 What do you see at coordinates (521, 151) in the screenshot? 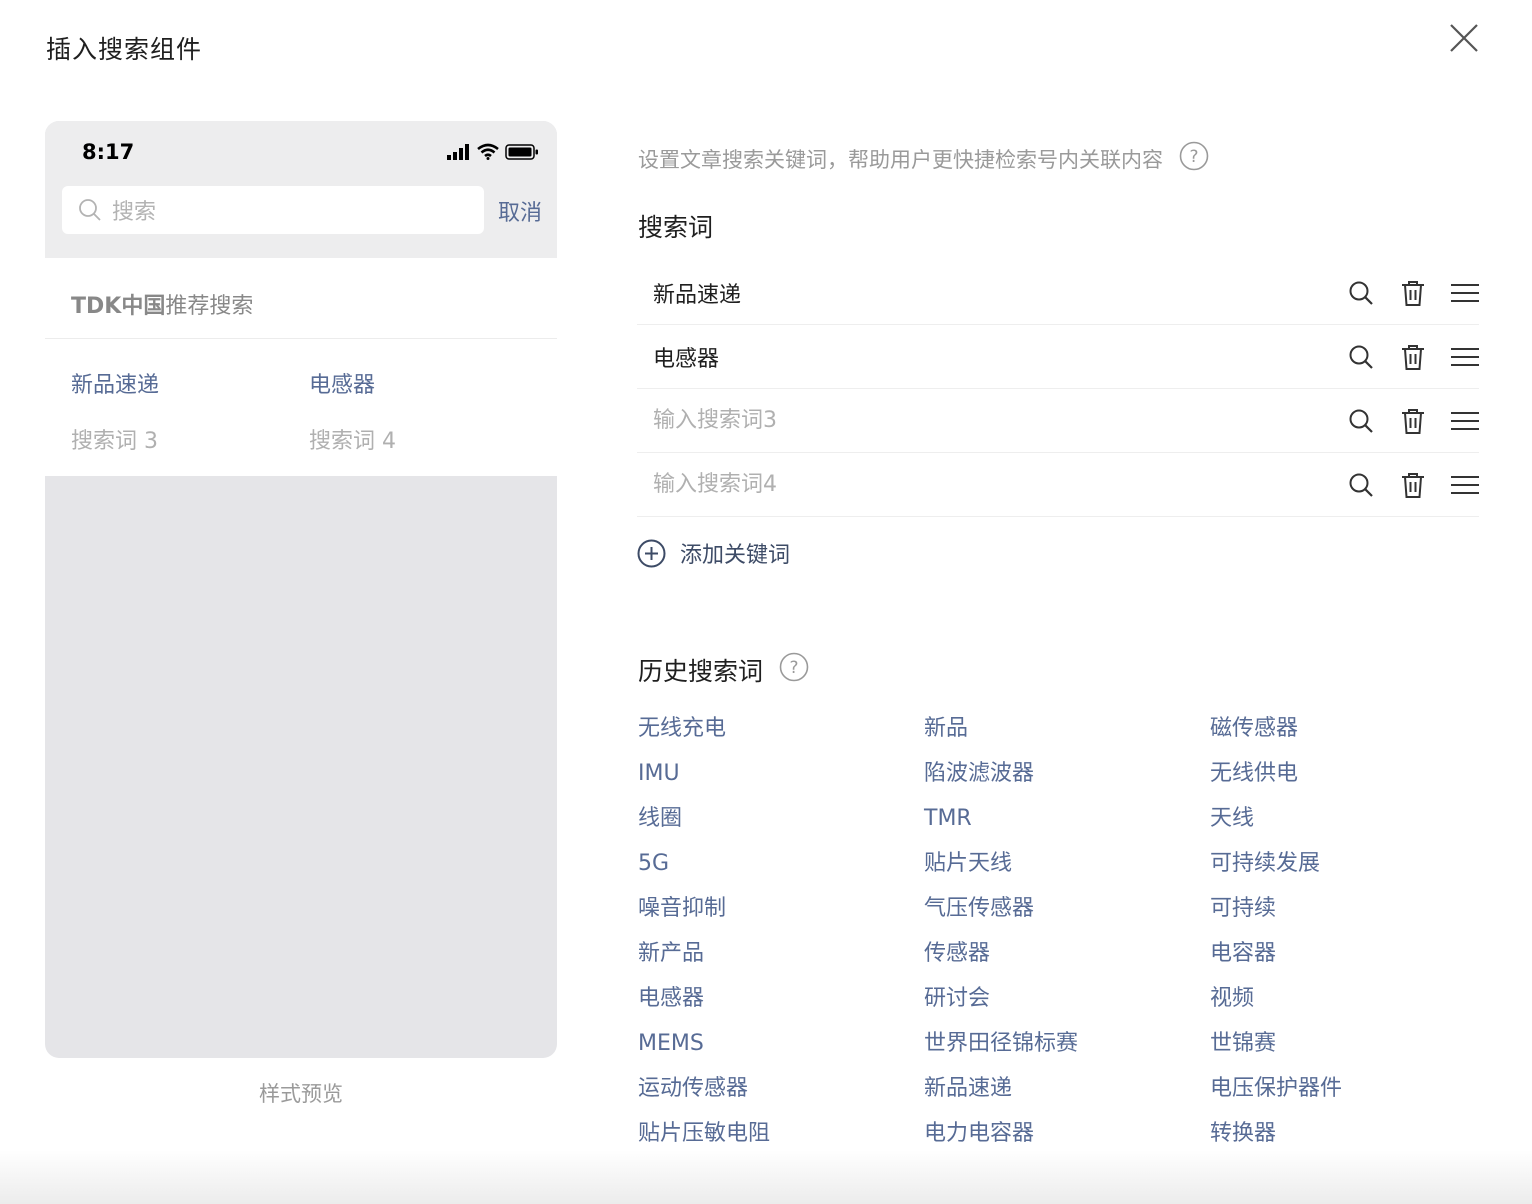
I see `battery-icon` at bounding box center [521, 151].